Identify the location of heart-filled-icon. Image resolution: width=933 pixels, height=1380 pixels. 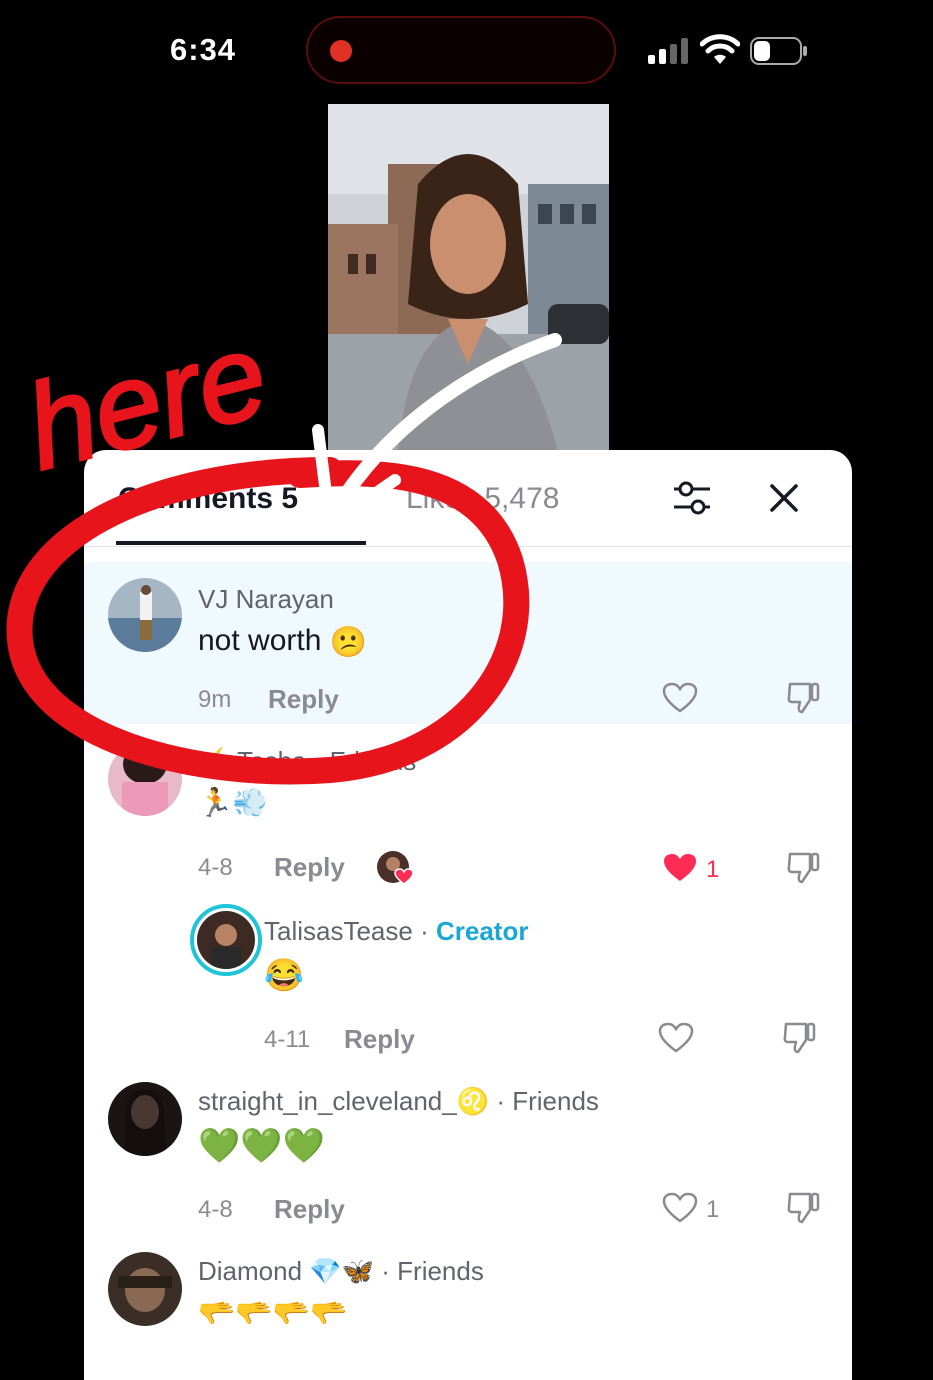
(680, 868).